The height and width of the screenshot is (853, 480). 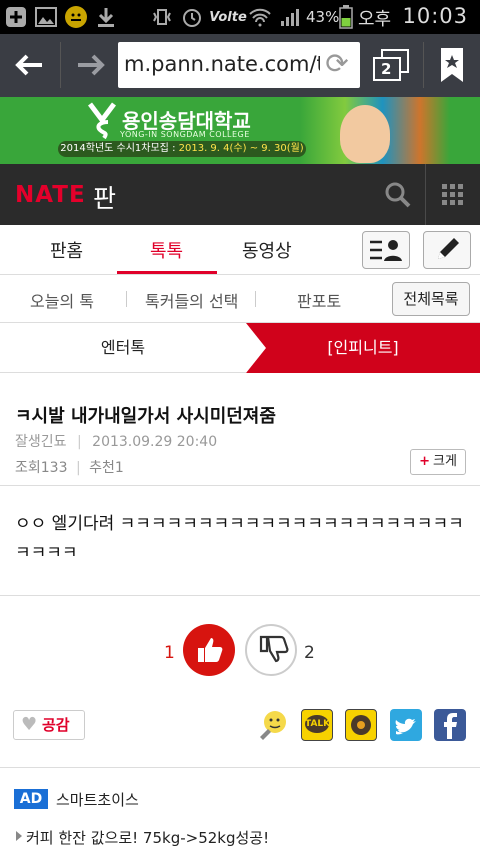 I want to click on category-breadcrumb: 엔터톡 [인피니트], so click(x=240, y=348).